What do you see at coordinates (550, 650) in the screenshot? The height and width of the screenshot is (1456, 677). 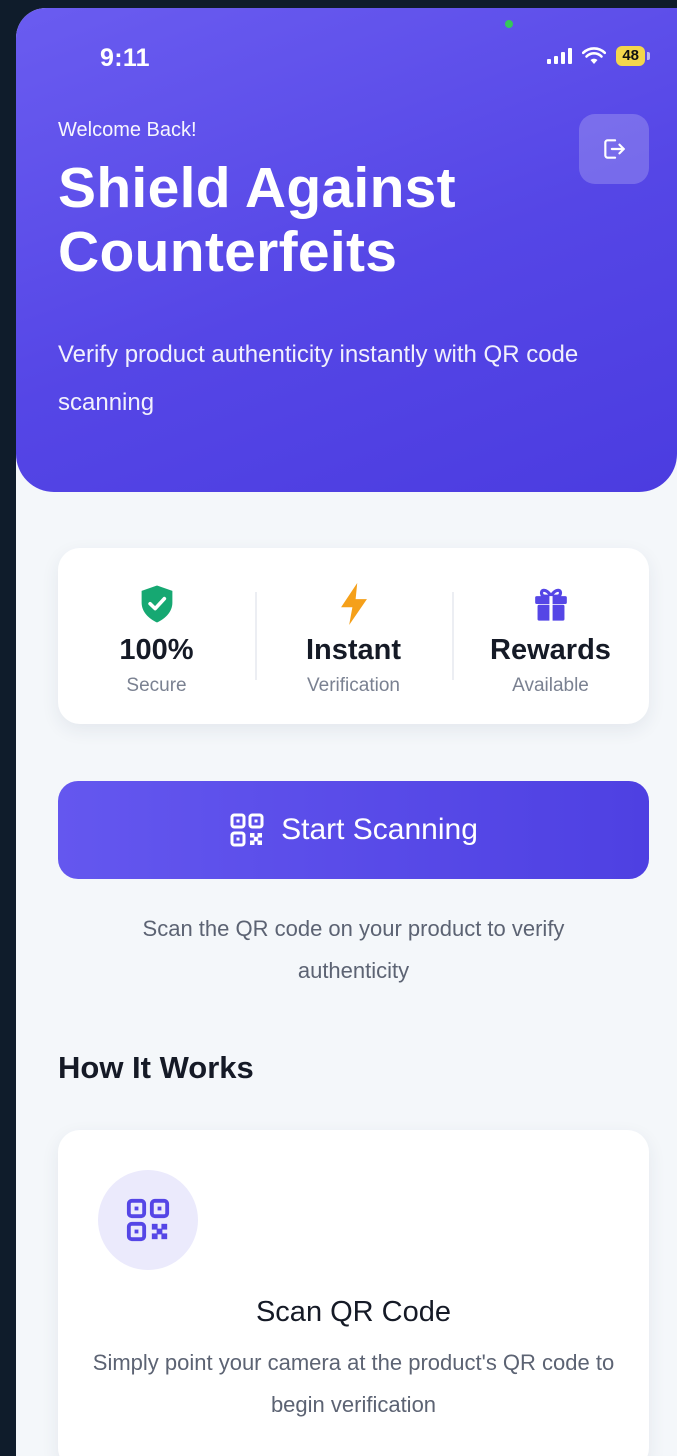 I see `stat-value: Rewards` at bounding box center [550, 650].